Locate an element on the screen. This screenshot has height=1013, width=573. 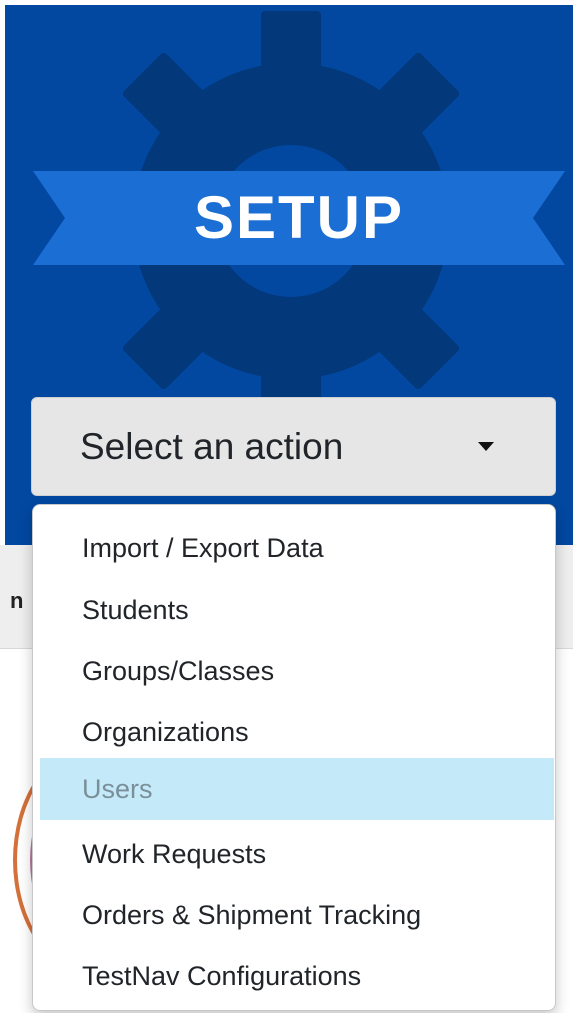
menu-item-users: Users is located at coordinates (297, 789).